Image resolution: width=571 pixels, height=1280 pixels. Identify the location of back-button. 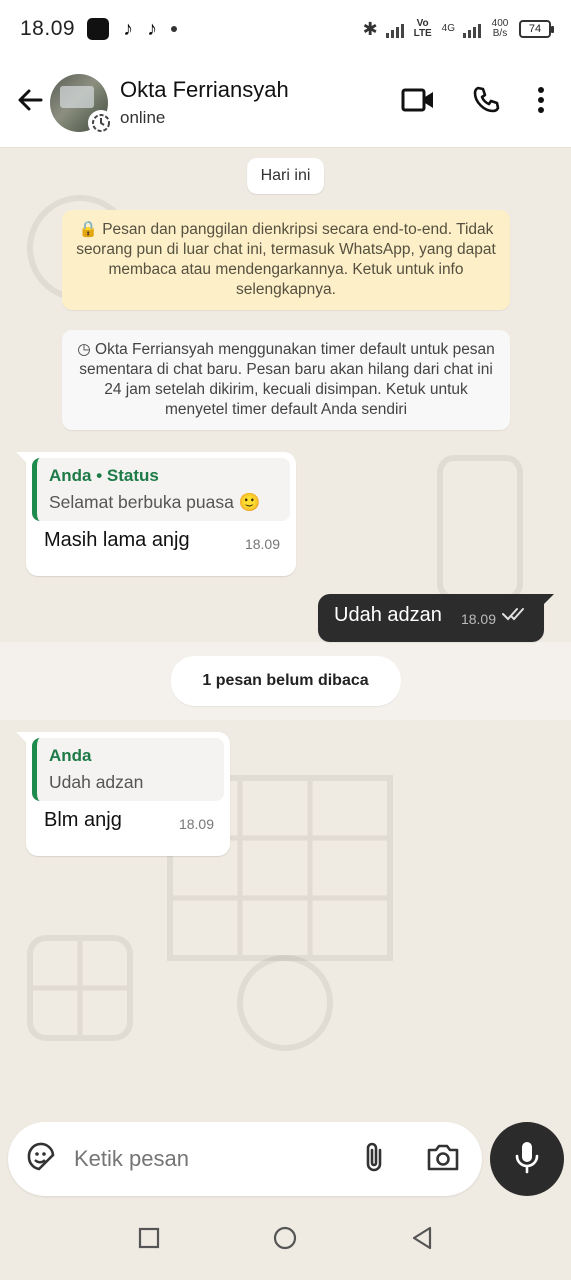
(422, 1240).